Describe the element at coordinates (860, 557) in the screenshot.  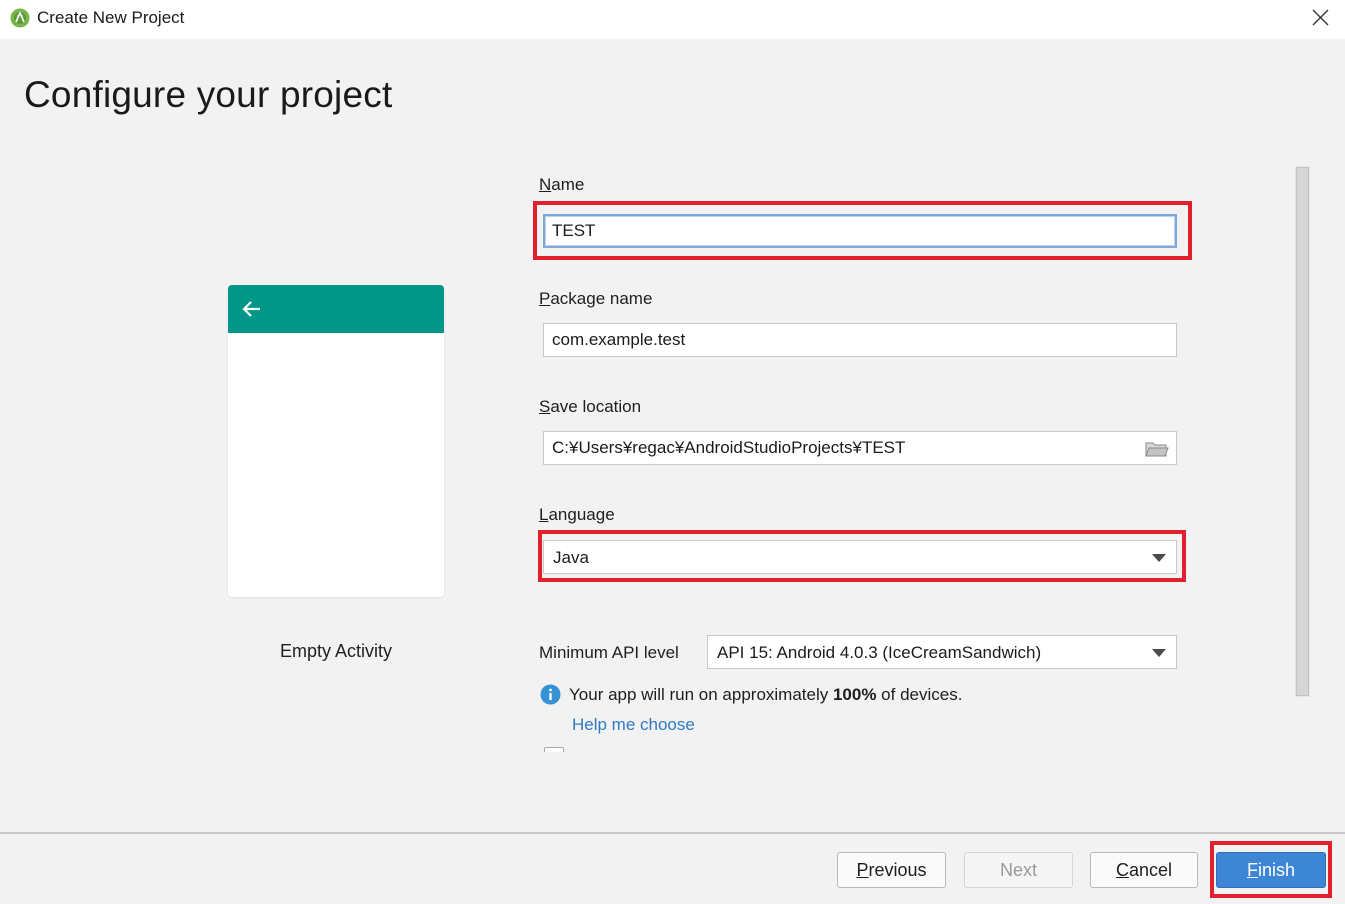
I see `language-select: Java` at that location.